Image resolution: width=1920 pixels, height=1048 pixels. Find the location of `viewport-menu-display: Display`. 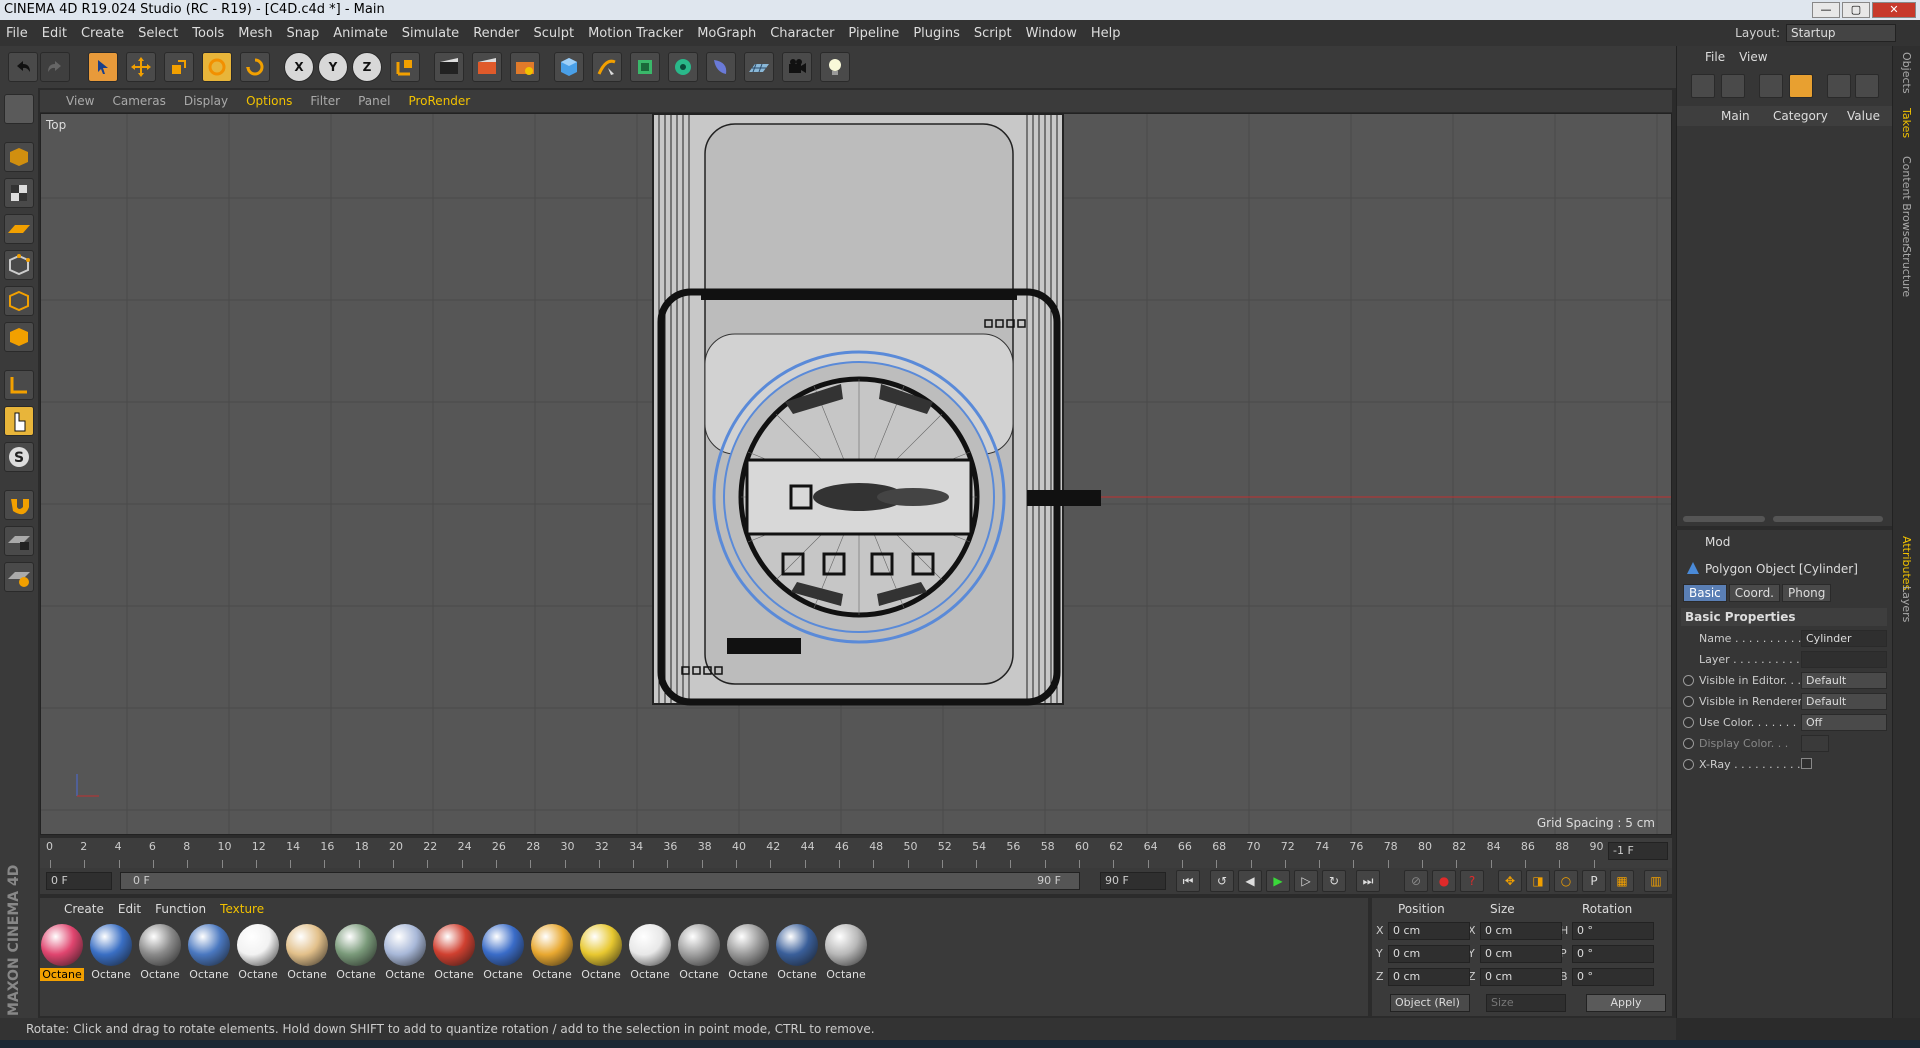

viewport-menu-display: Display is located at coordinates (206, 101).